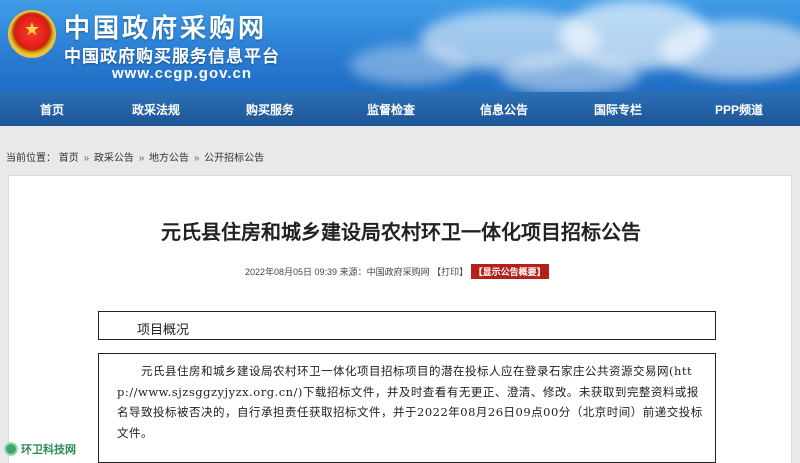  What do you see at coordinates (11, 449) in the screenshot?
I see `watermark-logo-icon` at bounding box center [11, 449].